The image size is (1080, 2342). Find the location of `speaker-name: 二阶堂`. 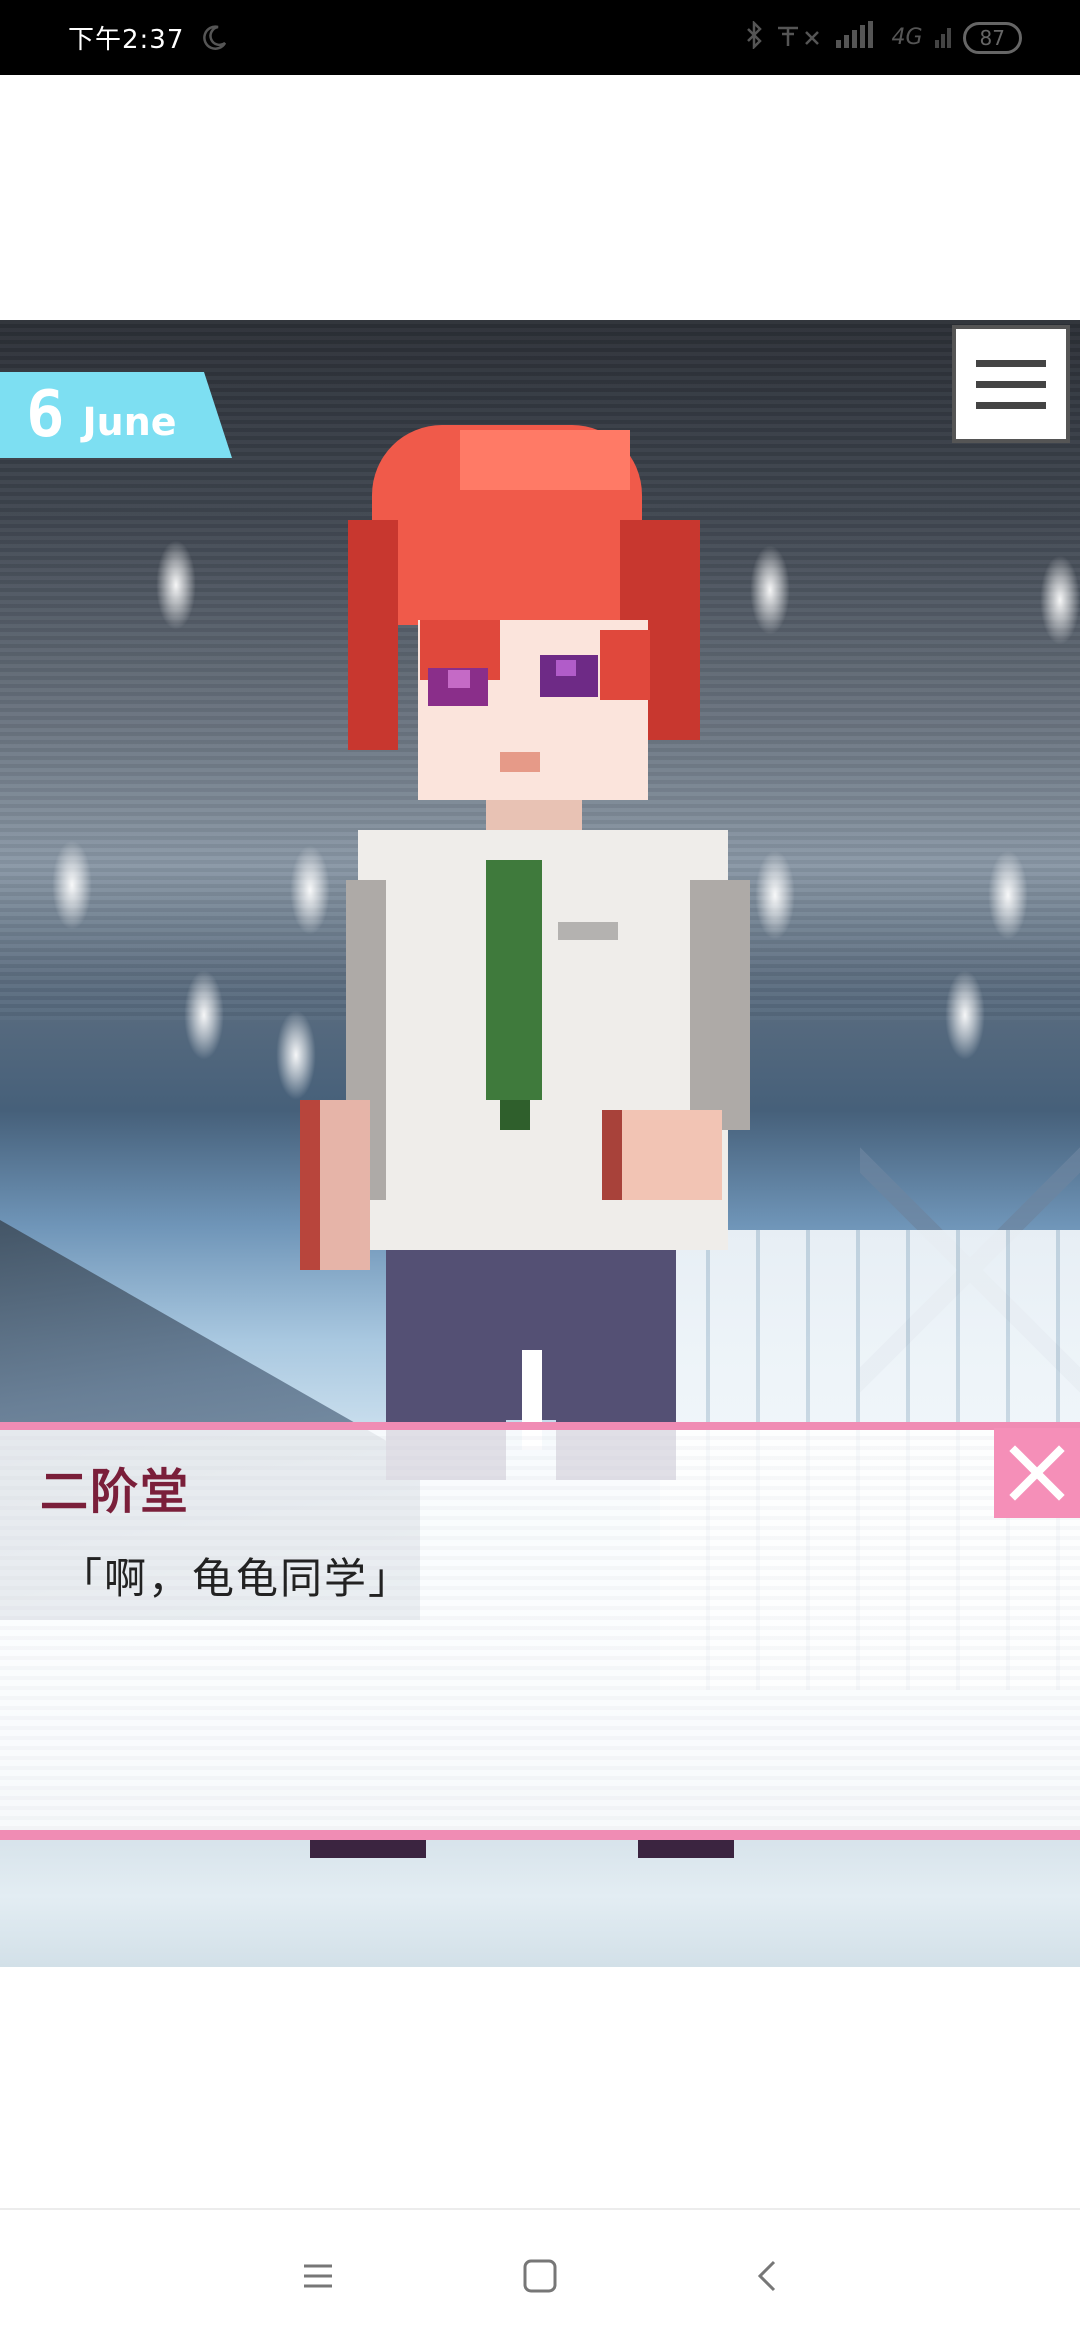

speaker-name: 二阶堂 is located at coordinates (115, 1492).